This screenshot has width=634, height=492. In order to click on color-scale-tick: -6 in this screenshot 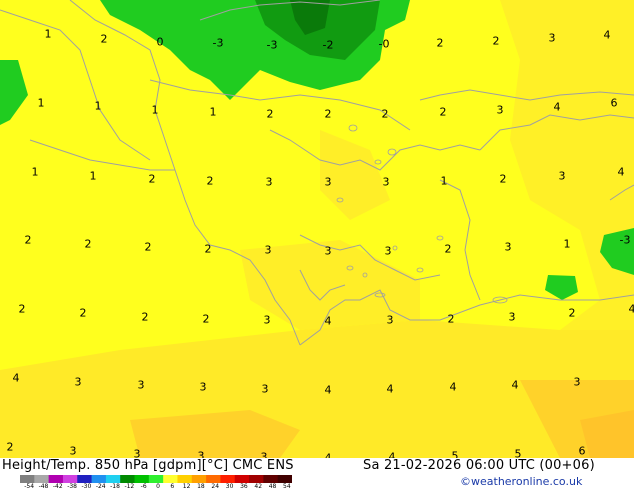, I will do `click(144, 487)`.